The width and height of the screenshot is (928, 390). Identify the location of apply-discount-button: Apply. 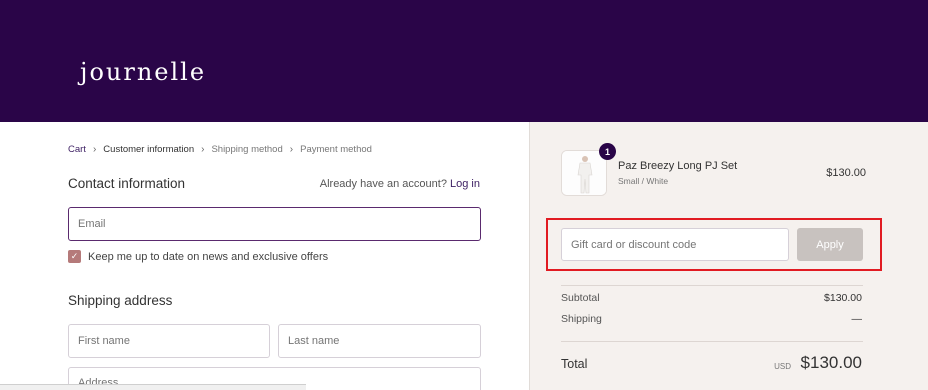
(830, 244).